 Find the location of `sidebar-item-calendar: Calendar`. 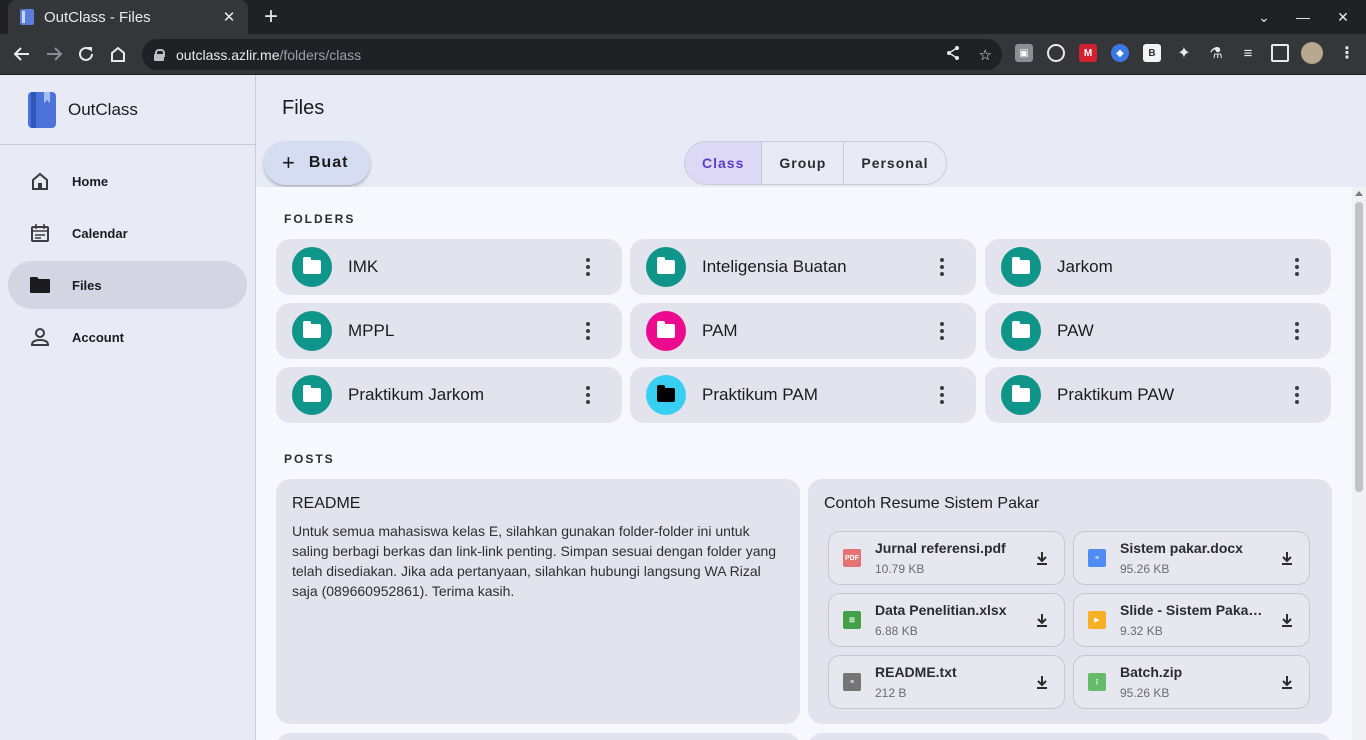

sidebar-item-calendar: Calendar is located at coordinates (127, 233).